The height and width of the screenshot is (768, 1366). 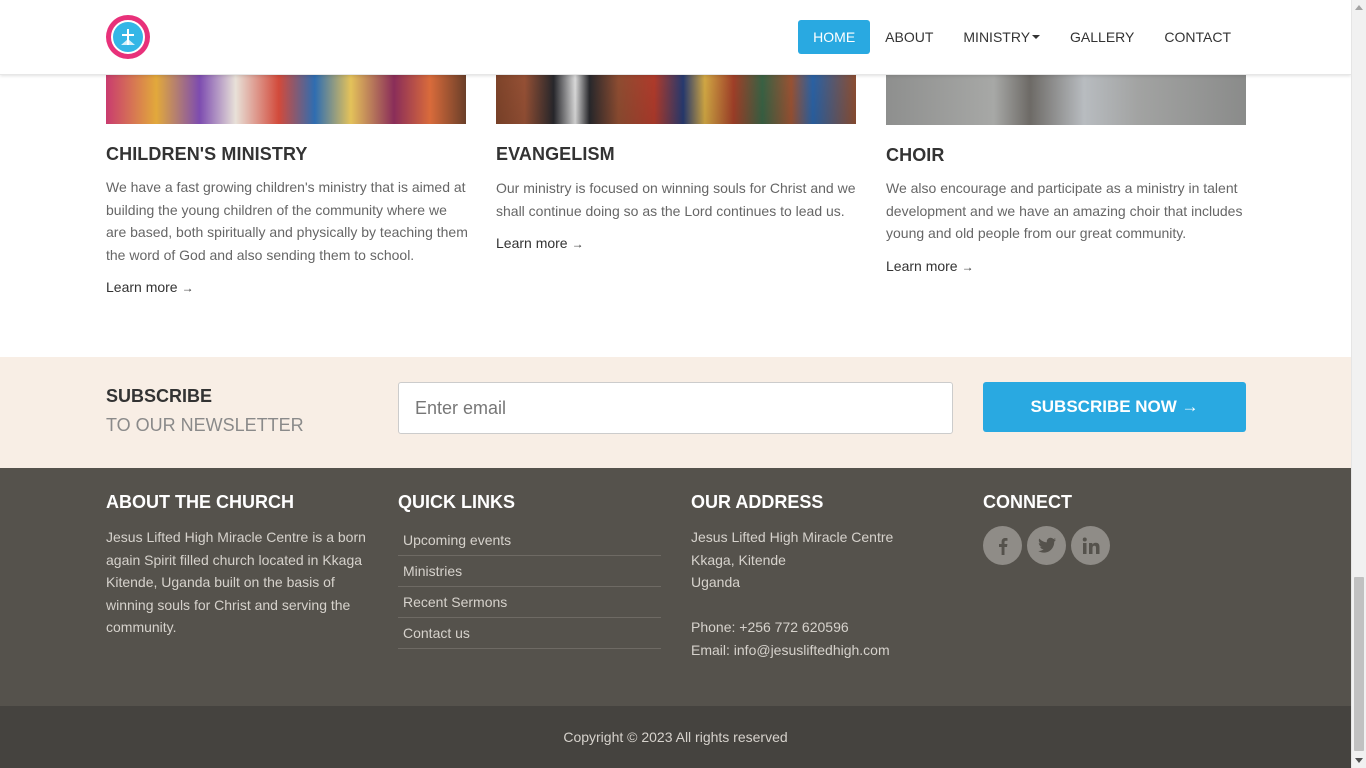 I want to click on quick-link-recent-sermons: Recent Sermons, so click(x=529, y=602).